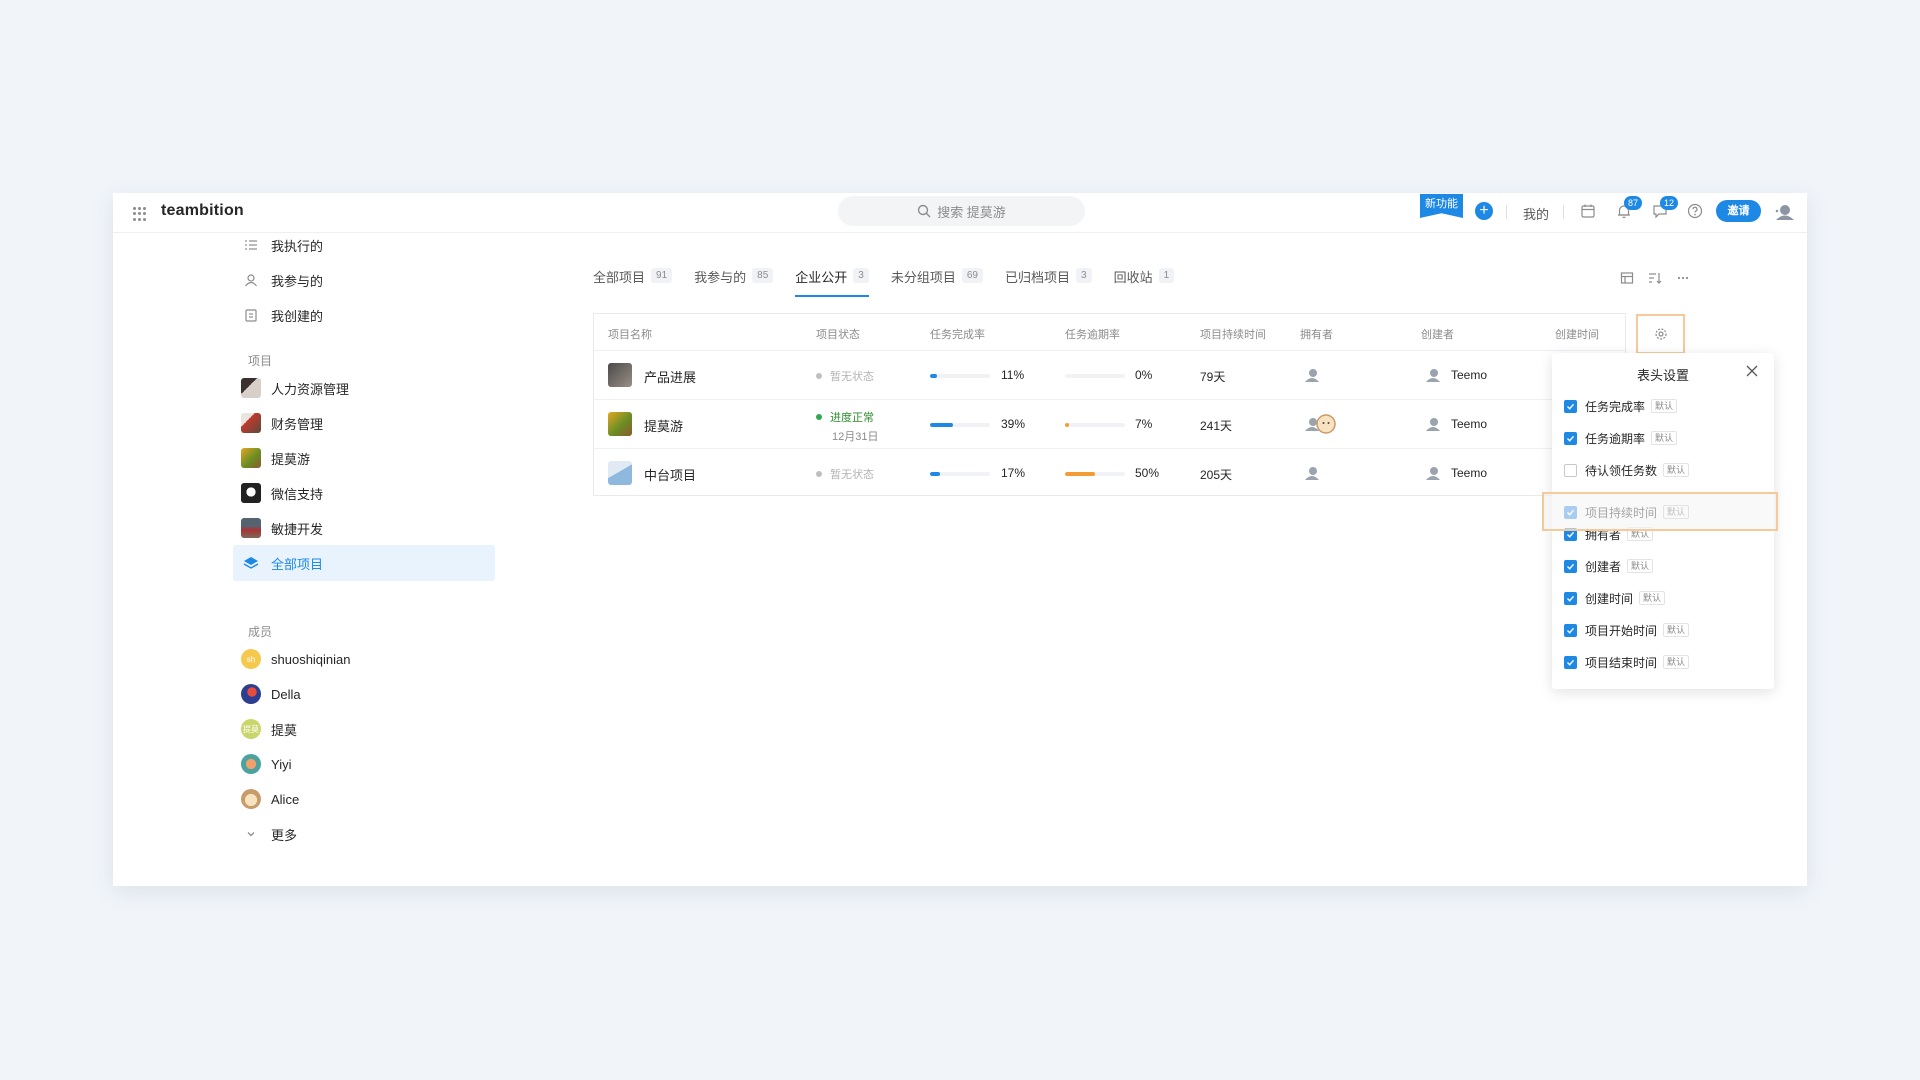 This screenshot has width=1920, height=1080. What do you see at coordinates (1536, 213) in the screenshot?
I see `mine-menu: 我的` at bounding box center [1536, 213].